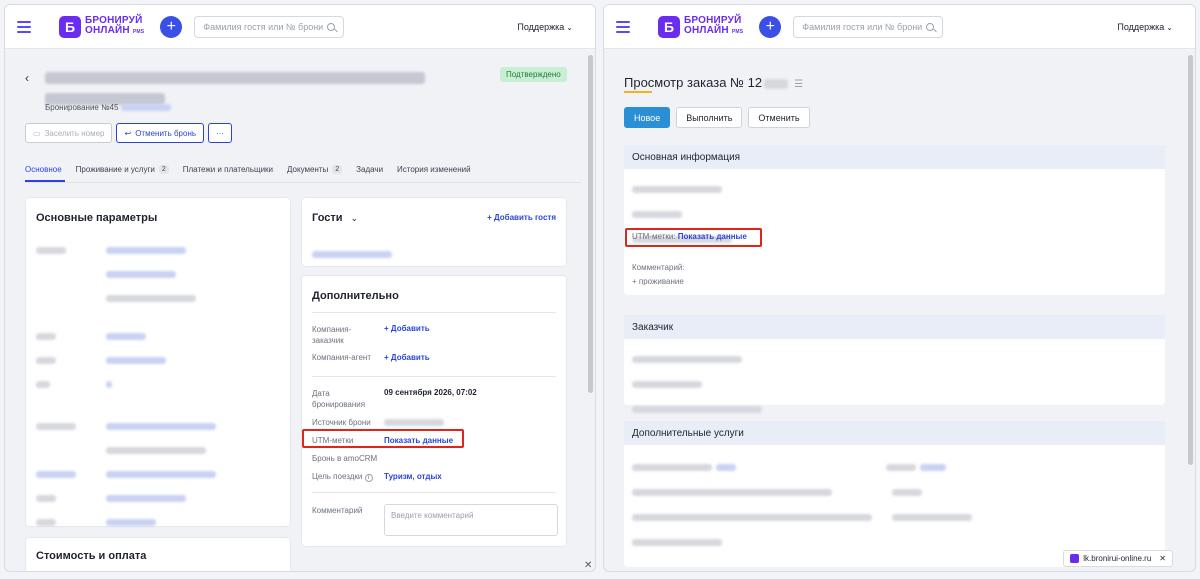  What do you see at coordinates (894, 494) in the screenshot?
I see `services-card: Дополнительные услуги` at bounding box center [894, 494].